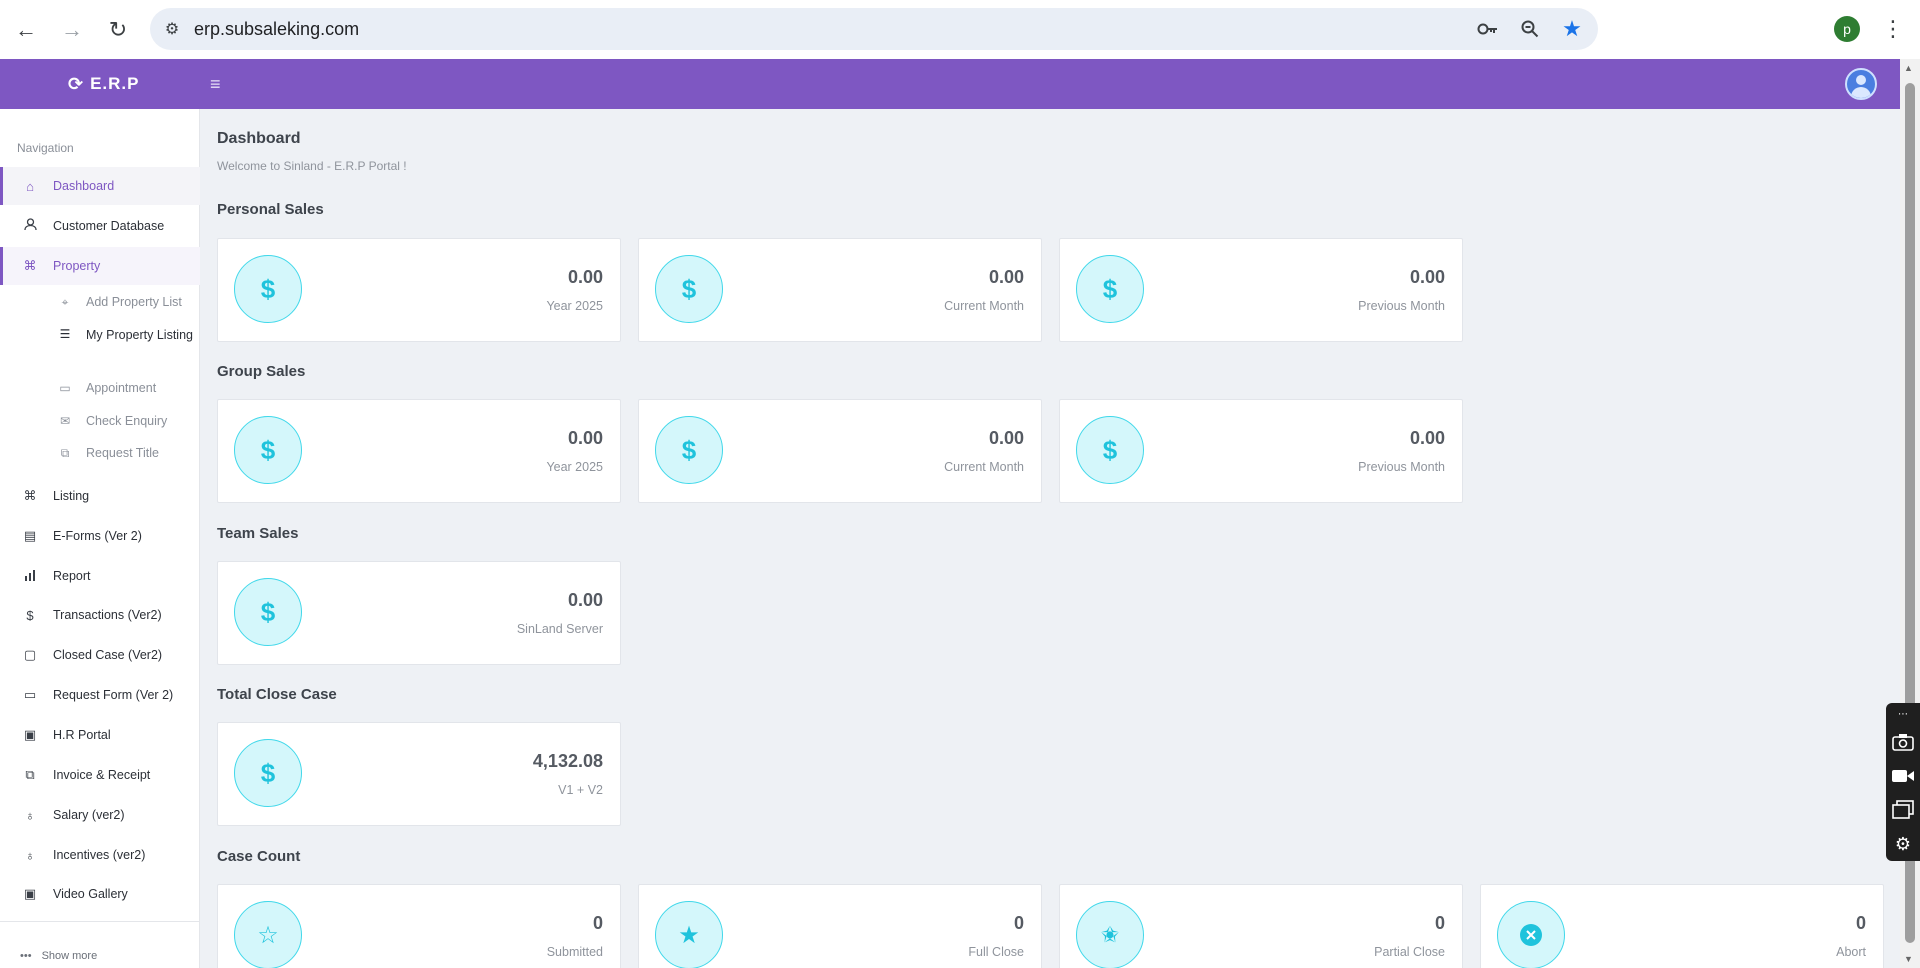  Describe the element at coordinates (65, 421) in the screenshot. I see `envelope-icon: ✉` at that location.